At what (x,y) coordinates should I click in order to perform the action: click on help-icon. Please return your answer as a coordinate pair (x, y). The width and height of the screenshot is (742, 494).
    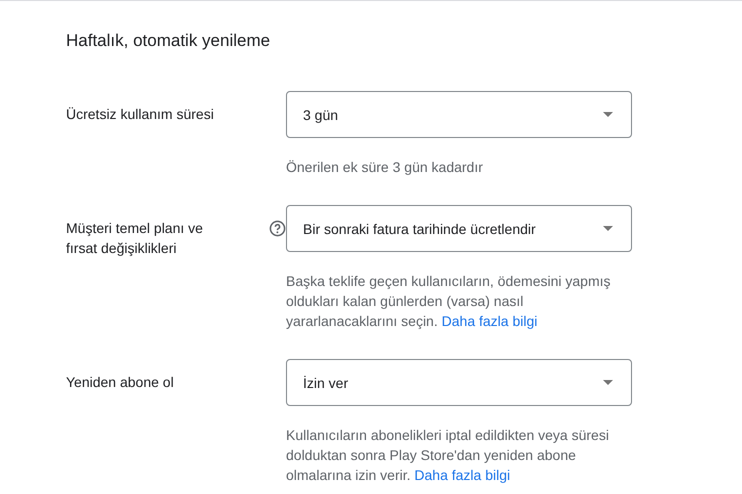
    Looking at the image, I should click on (277, 228).